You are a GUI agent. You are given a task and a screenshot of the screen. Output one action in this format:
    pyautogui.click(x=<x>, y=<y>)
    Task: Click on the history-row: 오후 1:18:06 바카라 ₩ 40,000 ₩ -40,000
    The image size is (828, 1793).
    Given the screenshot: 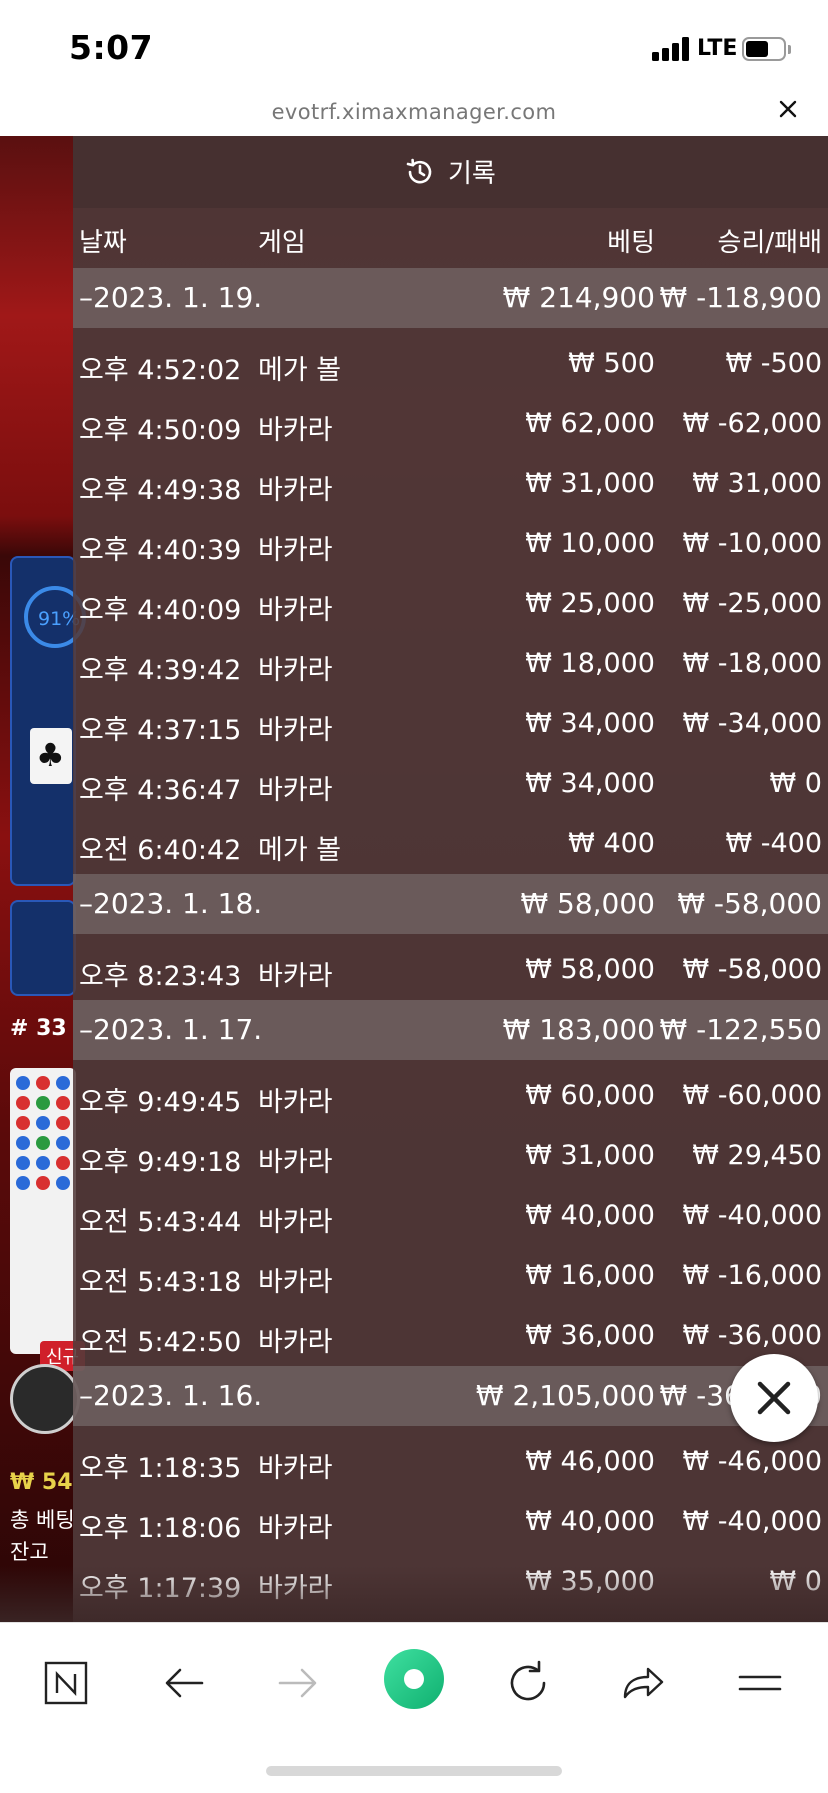 What is the action you would take?
    pyautogui.click(x=450, y=1522)
    